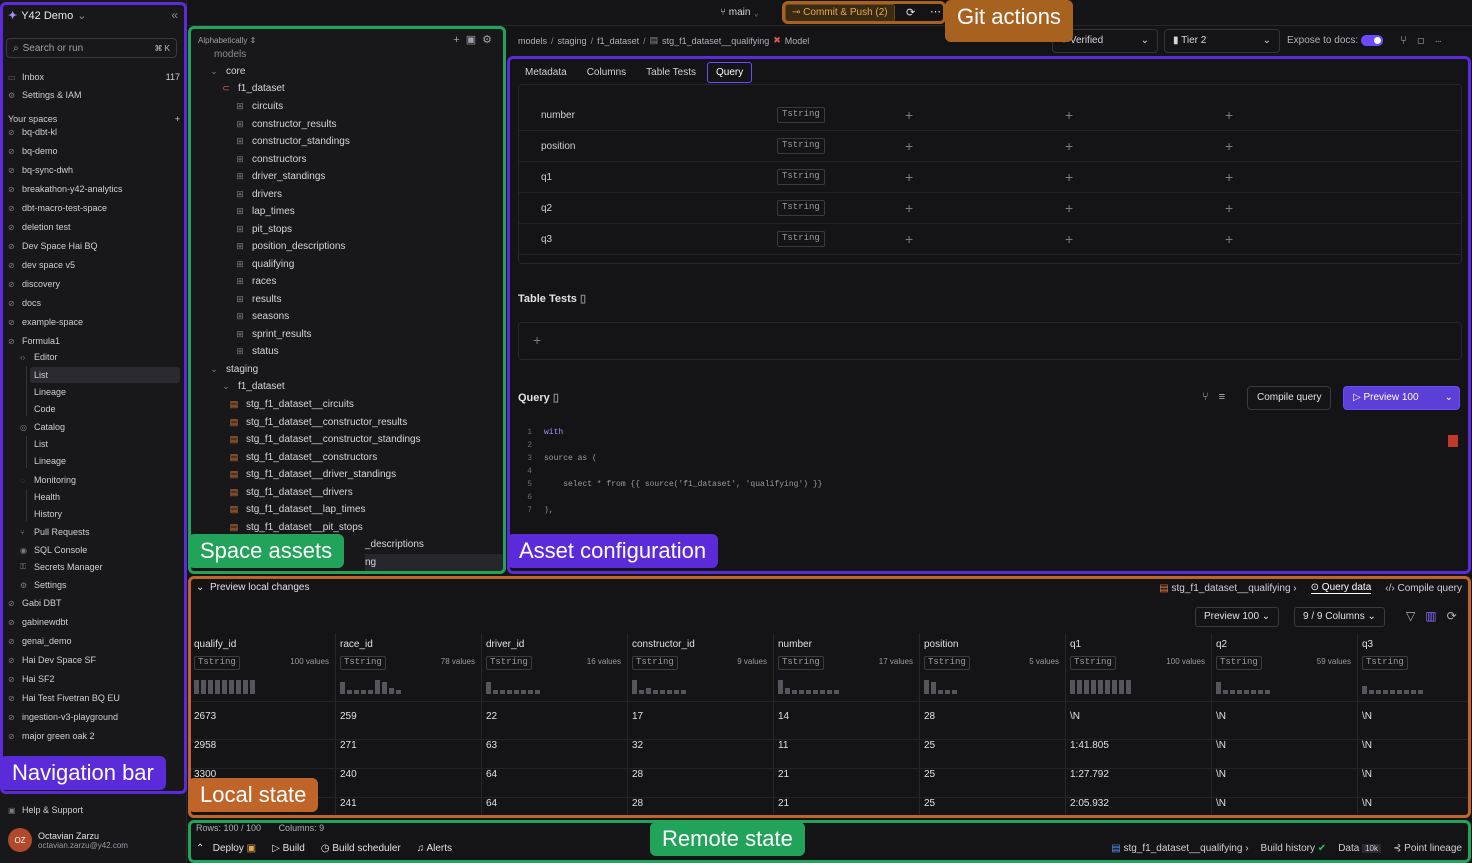 The width and height of the screenshot is (1472, 863). I want to click on tree-item-staging: ⌄ staging, so click(233, 369).